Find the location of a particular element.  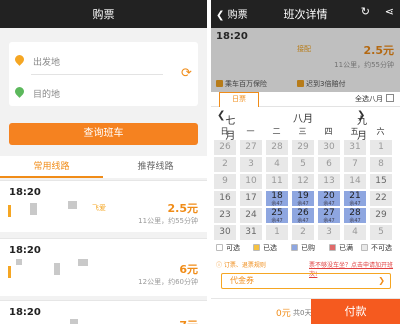

tab-daily-ticket: 日票 is located at coordinates (239, 99).